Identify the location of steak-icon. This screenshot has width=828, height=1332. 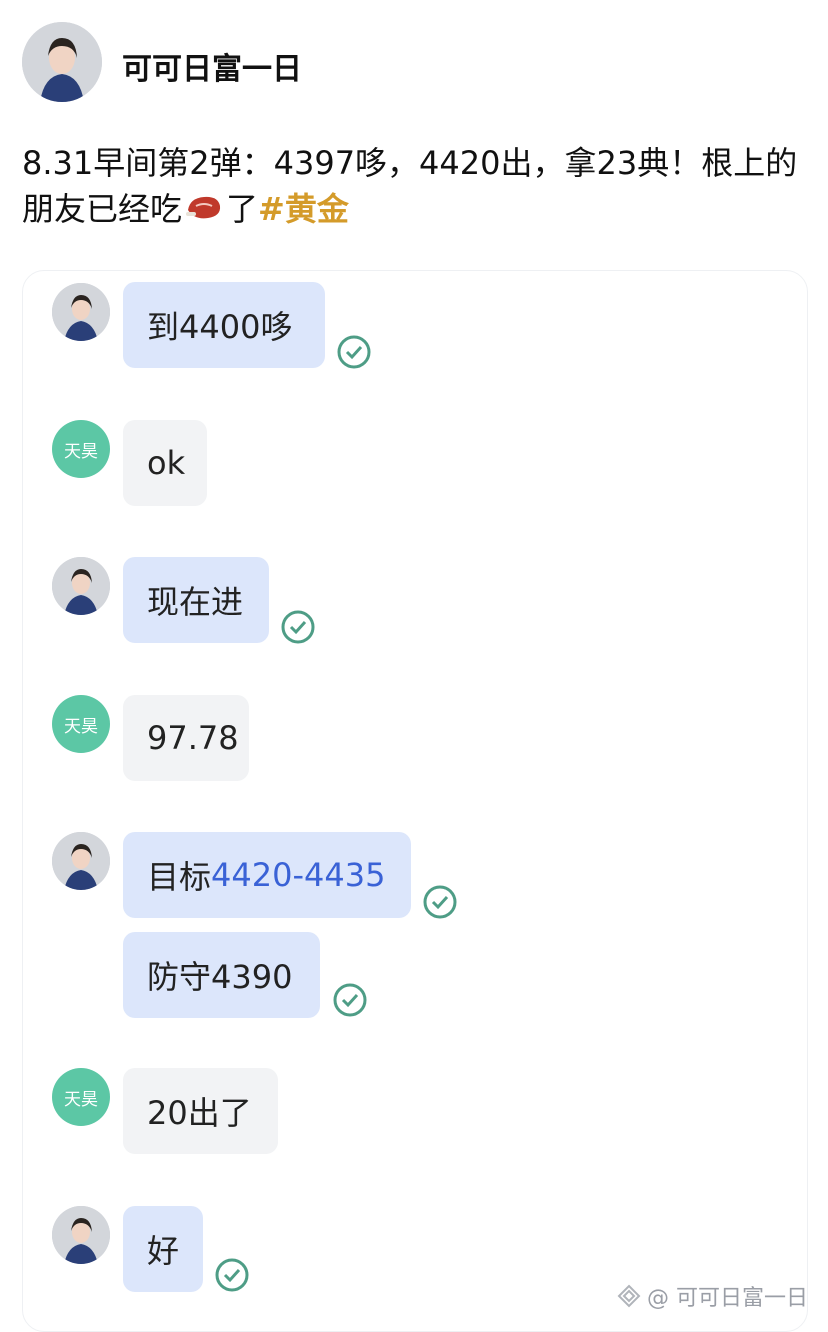
(204, 211).